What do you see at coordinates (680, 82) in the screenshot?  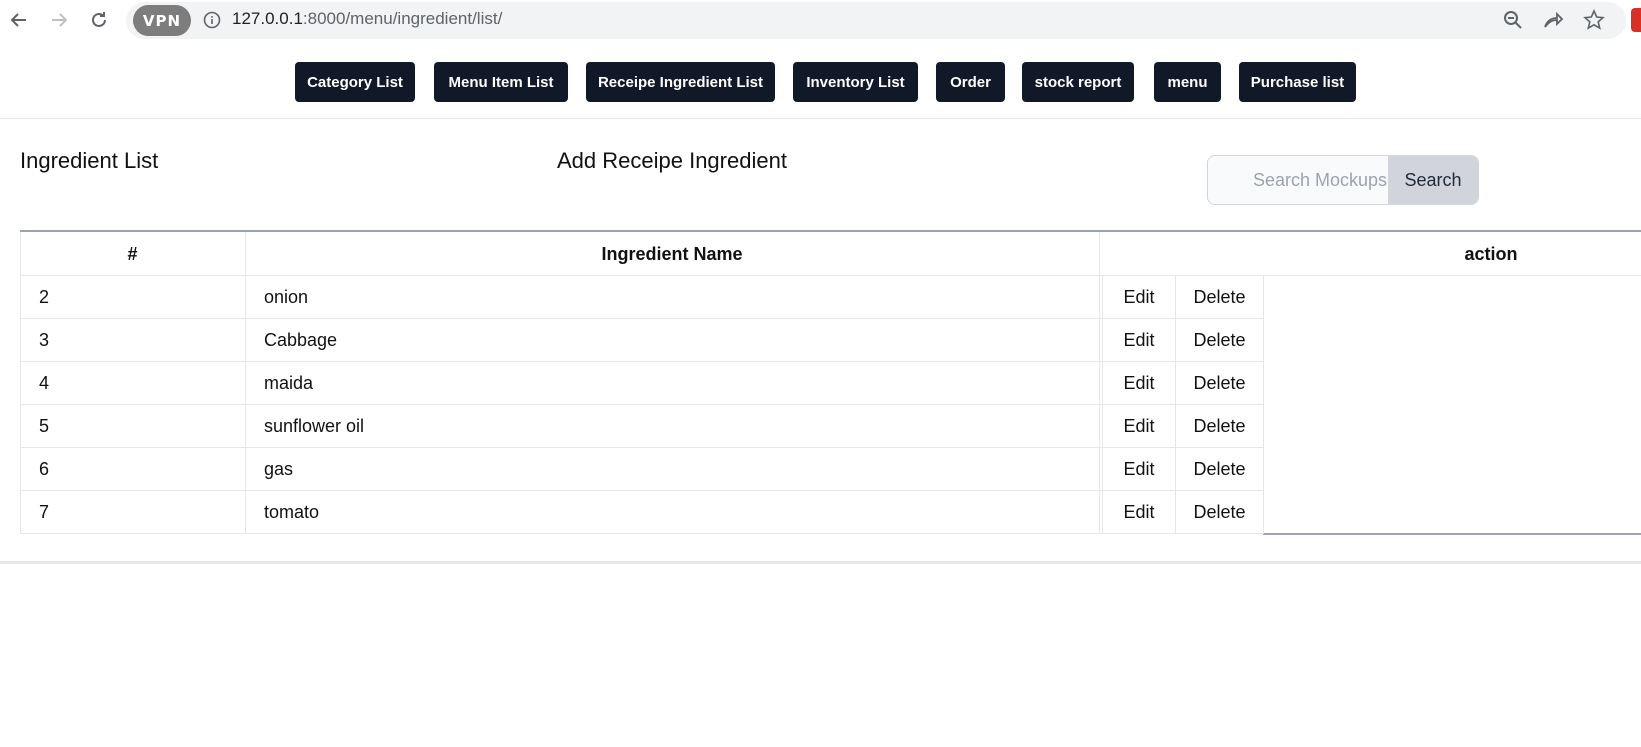 I see `nav-receipe-ingredient-list-button: Receipe Ingredient List` at bounding box center [680, 82].